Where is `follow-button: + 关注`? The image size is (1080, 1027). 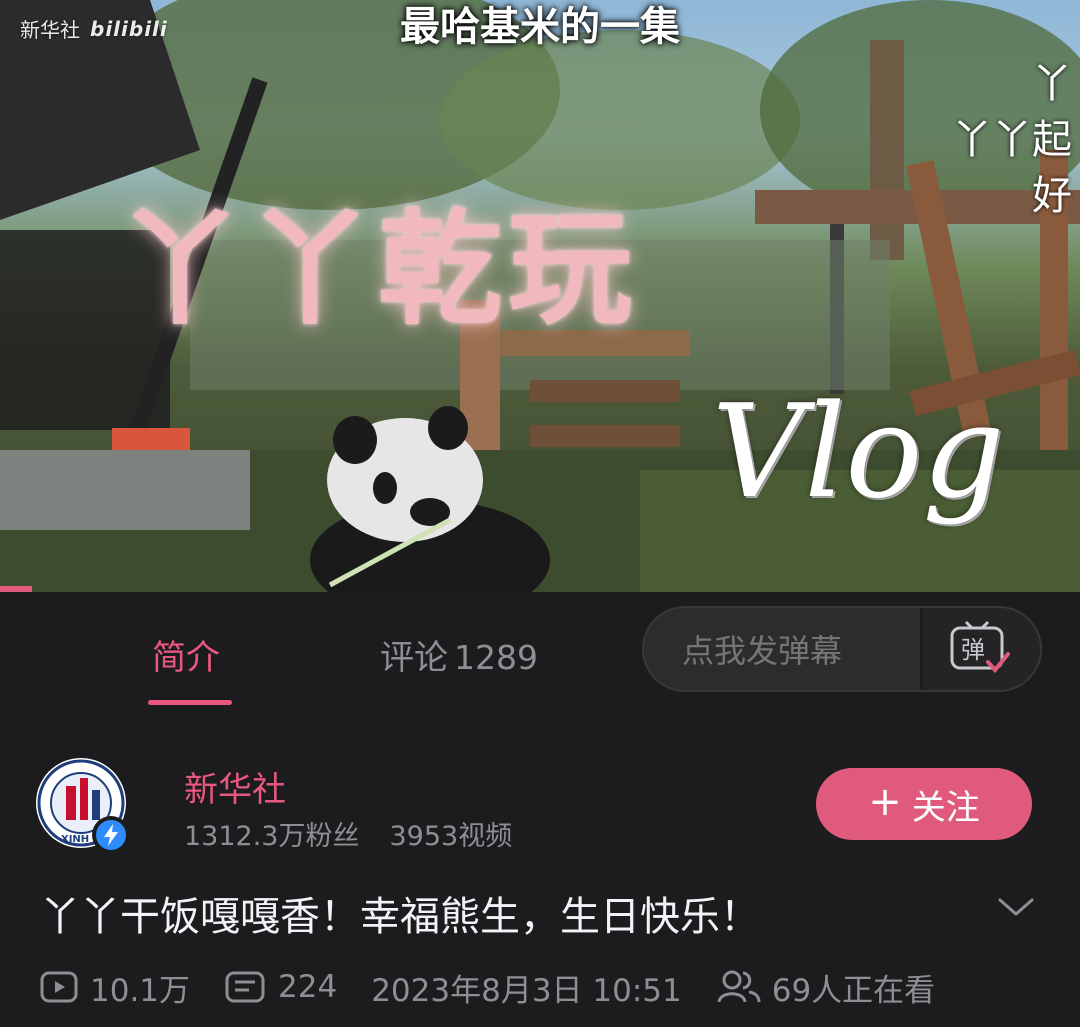
follow-button: + 关注 is located at coordinates (924, 804).